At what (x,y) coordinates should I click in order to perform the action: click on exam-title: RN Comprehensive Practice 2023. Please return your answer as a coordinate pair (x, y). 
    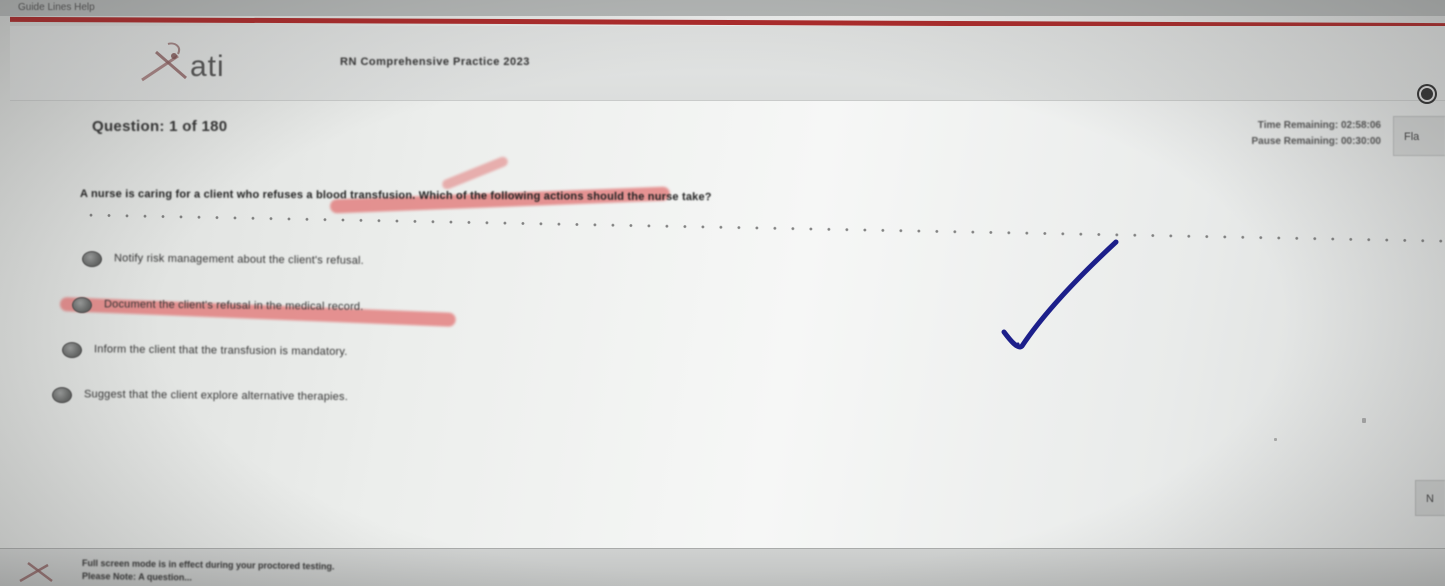
    Looking at the image, I should click on (435, 62).